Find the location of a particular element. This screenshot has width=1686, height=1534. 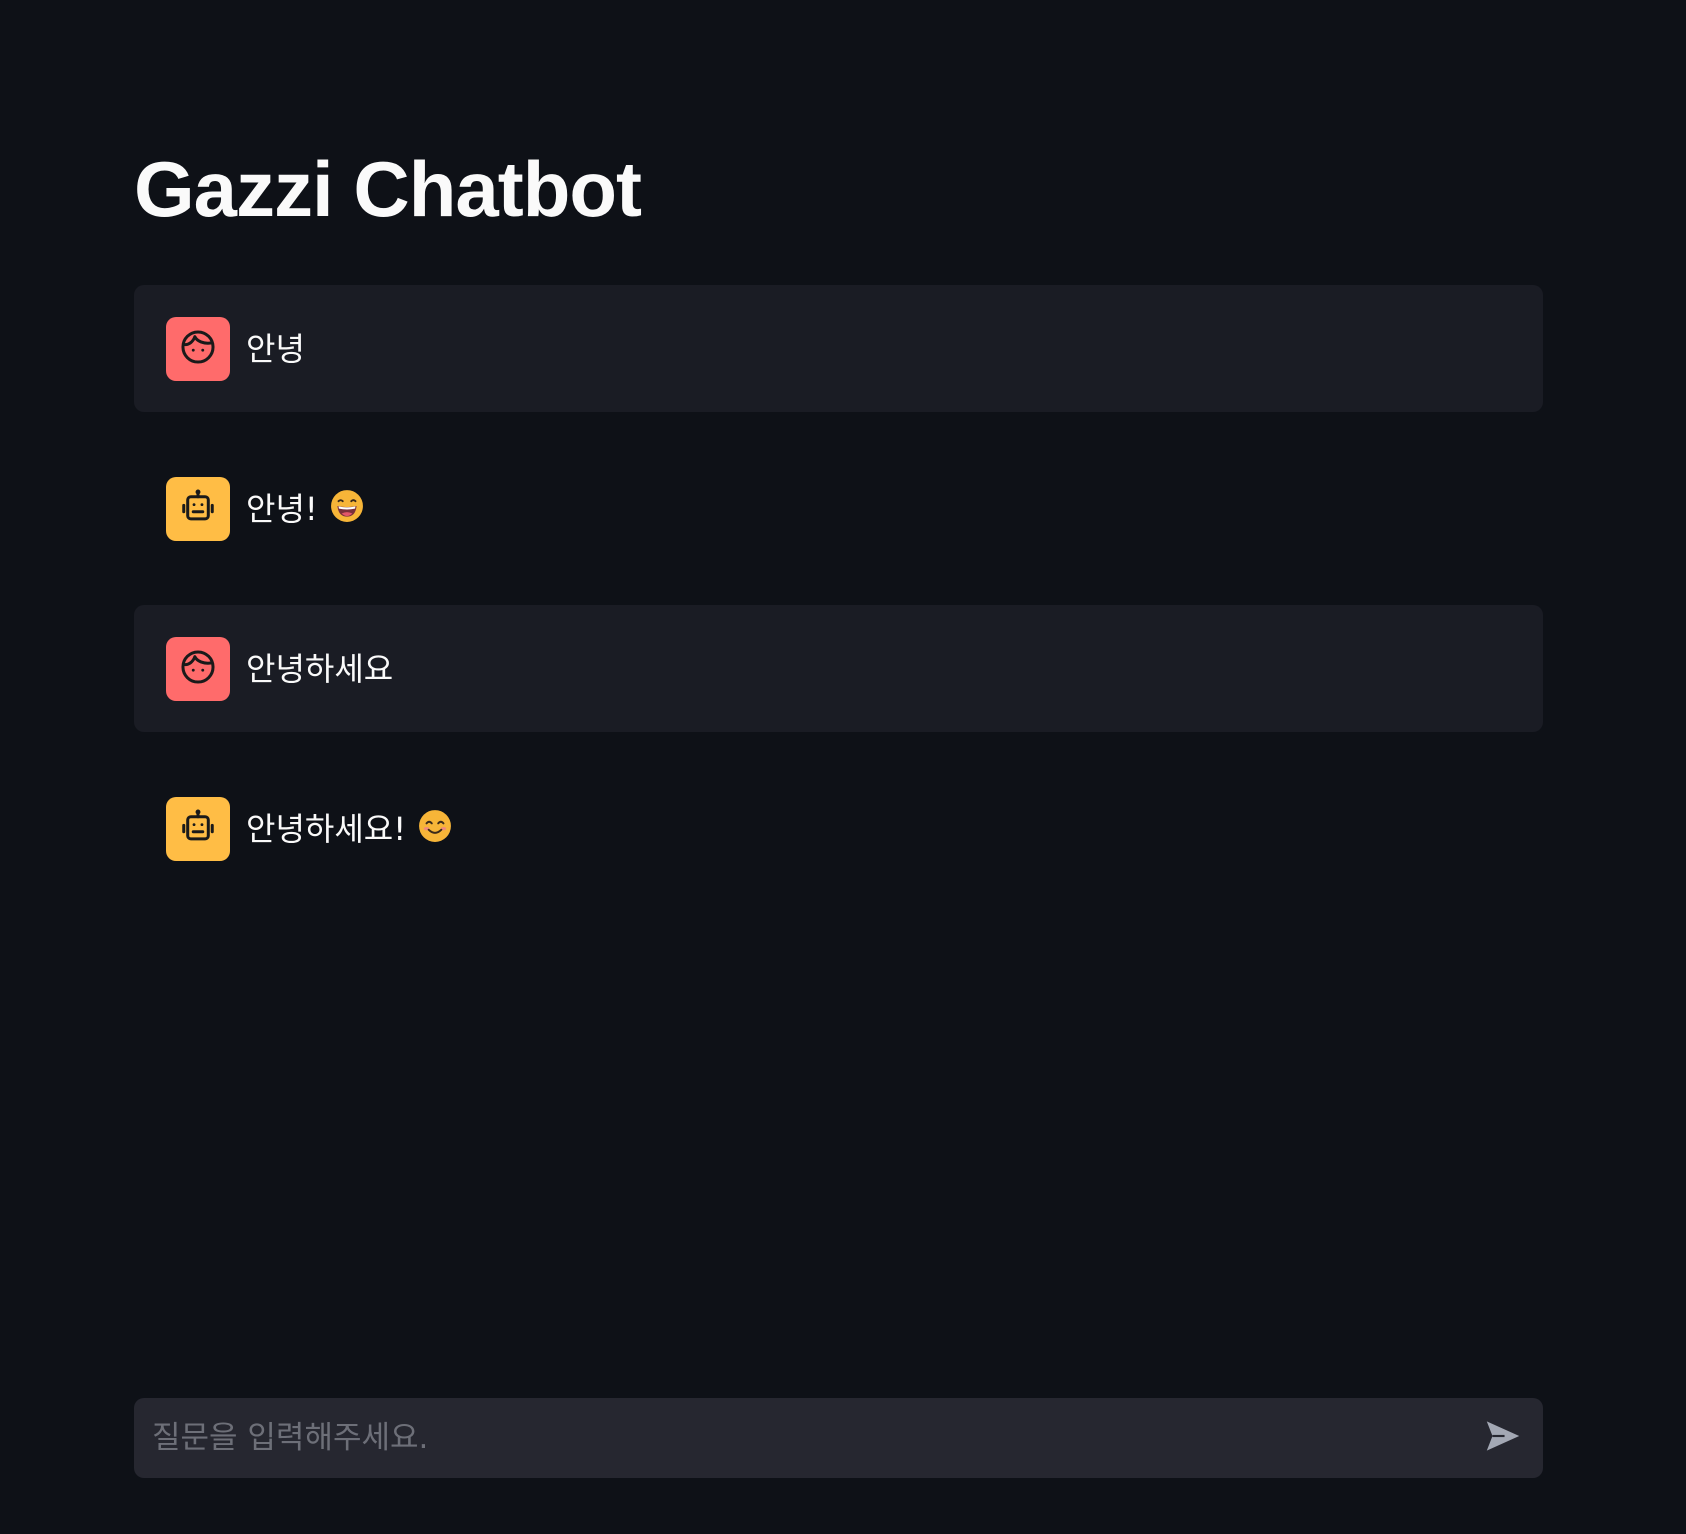

message-text: 안녕하세요 is located at coordinates (319, 669).